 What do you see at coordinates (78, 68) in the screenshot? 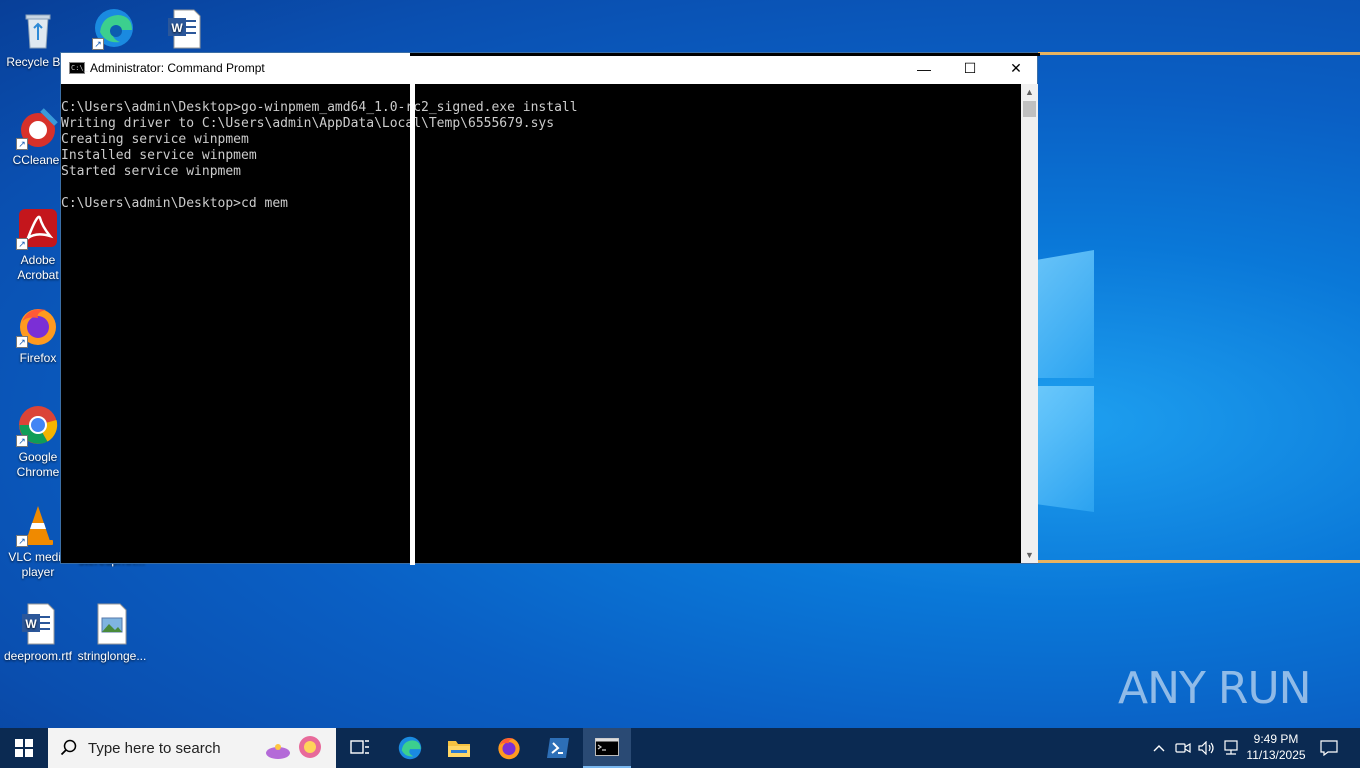
I see `cmd-app-icon: C:\_` at bounding box center [78, 68].